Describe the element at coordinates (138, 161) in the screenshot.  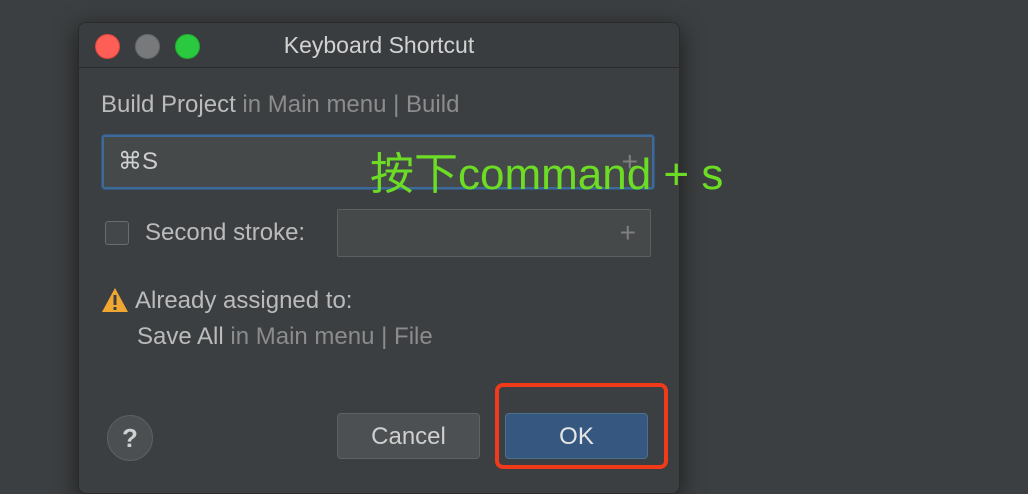
I see `shortcut-value: ⌘S` at that location.